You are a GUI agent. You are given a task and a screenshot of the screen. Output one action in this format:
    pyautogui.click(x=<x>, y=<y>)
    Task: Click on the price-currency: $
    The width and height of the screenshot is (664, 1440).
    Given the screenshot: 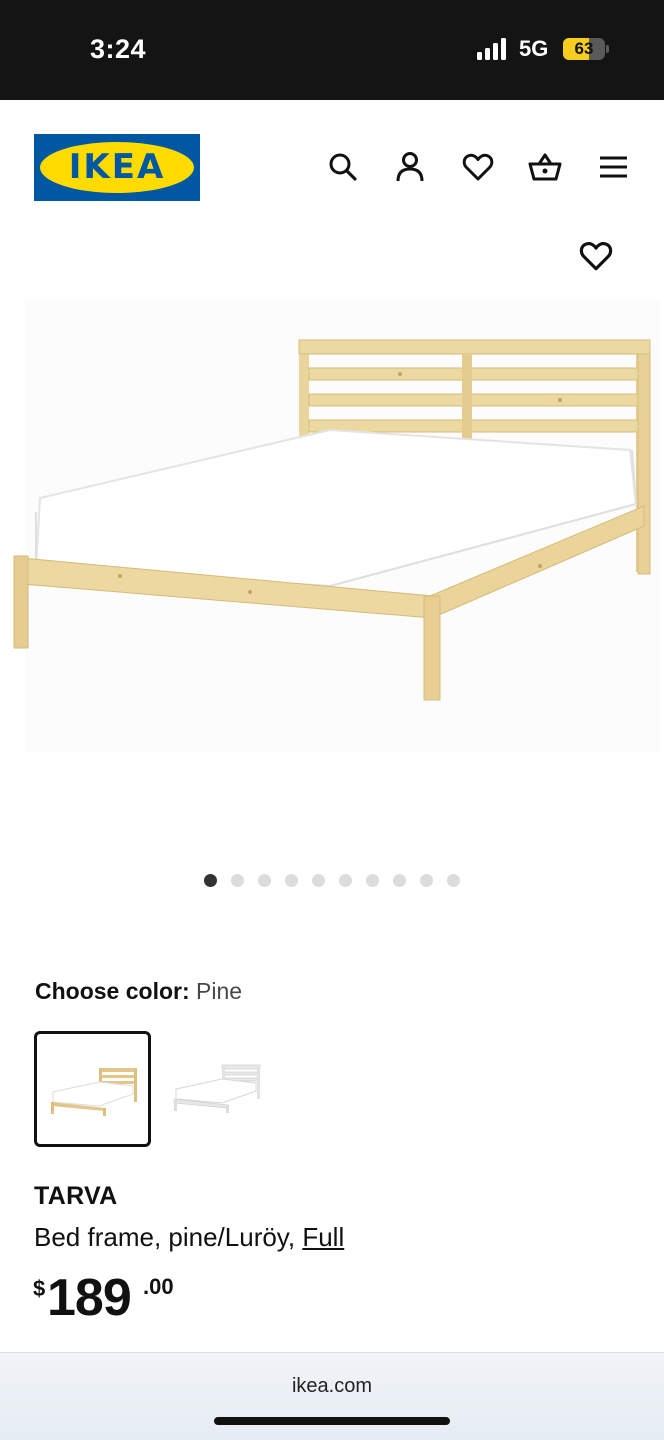 What is the action you would take?
    pyautogui.click(x=39, y=1288)
    